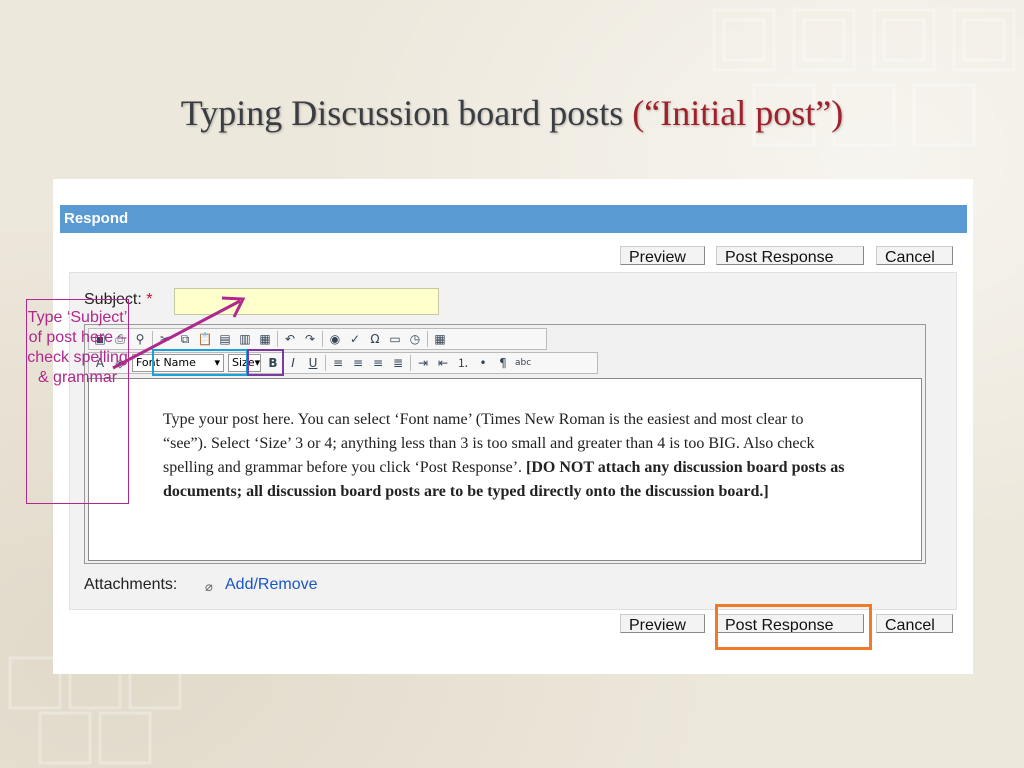 The width and height of the screenshot is (1024, 768). Describe the element at coordinates (149, 299) in the screenshot. I see `required-marker: *` at that location.